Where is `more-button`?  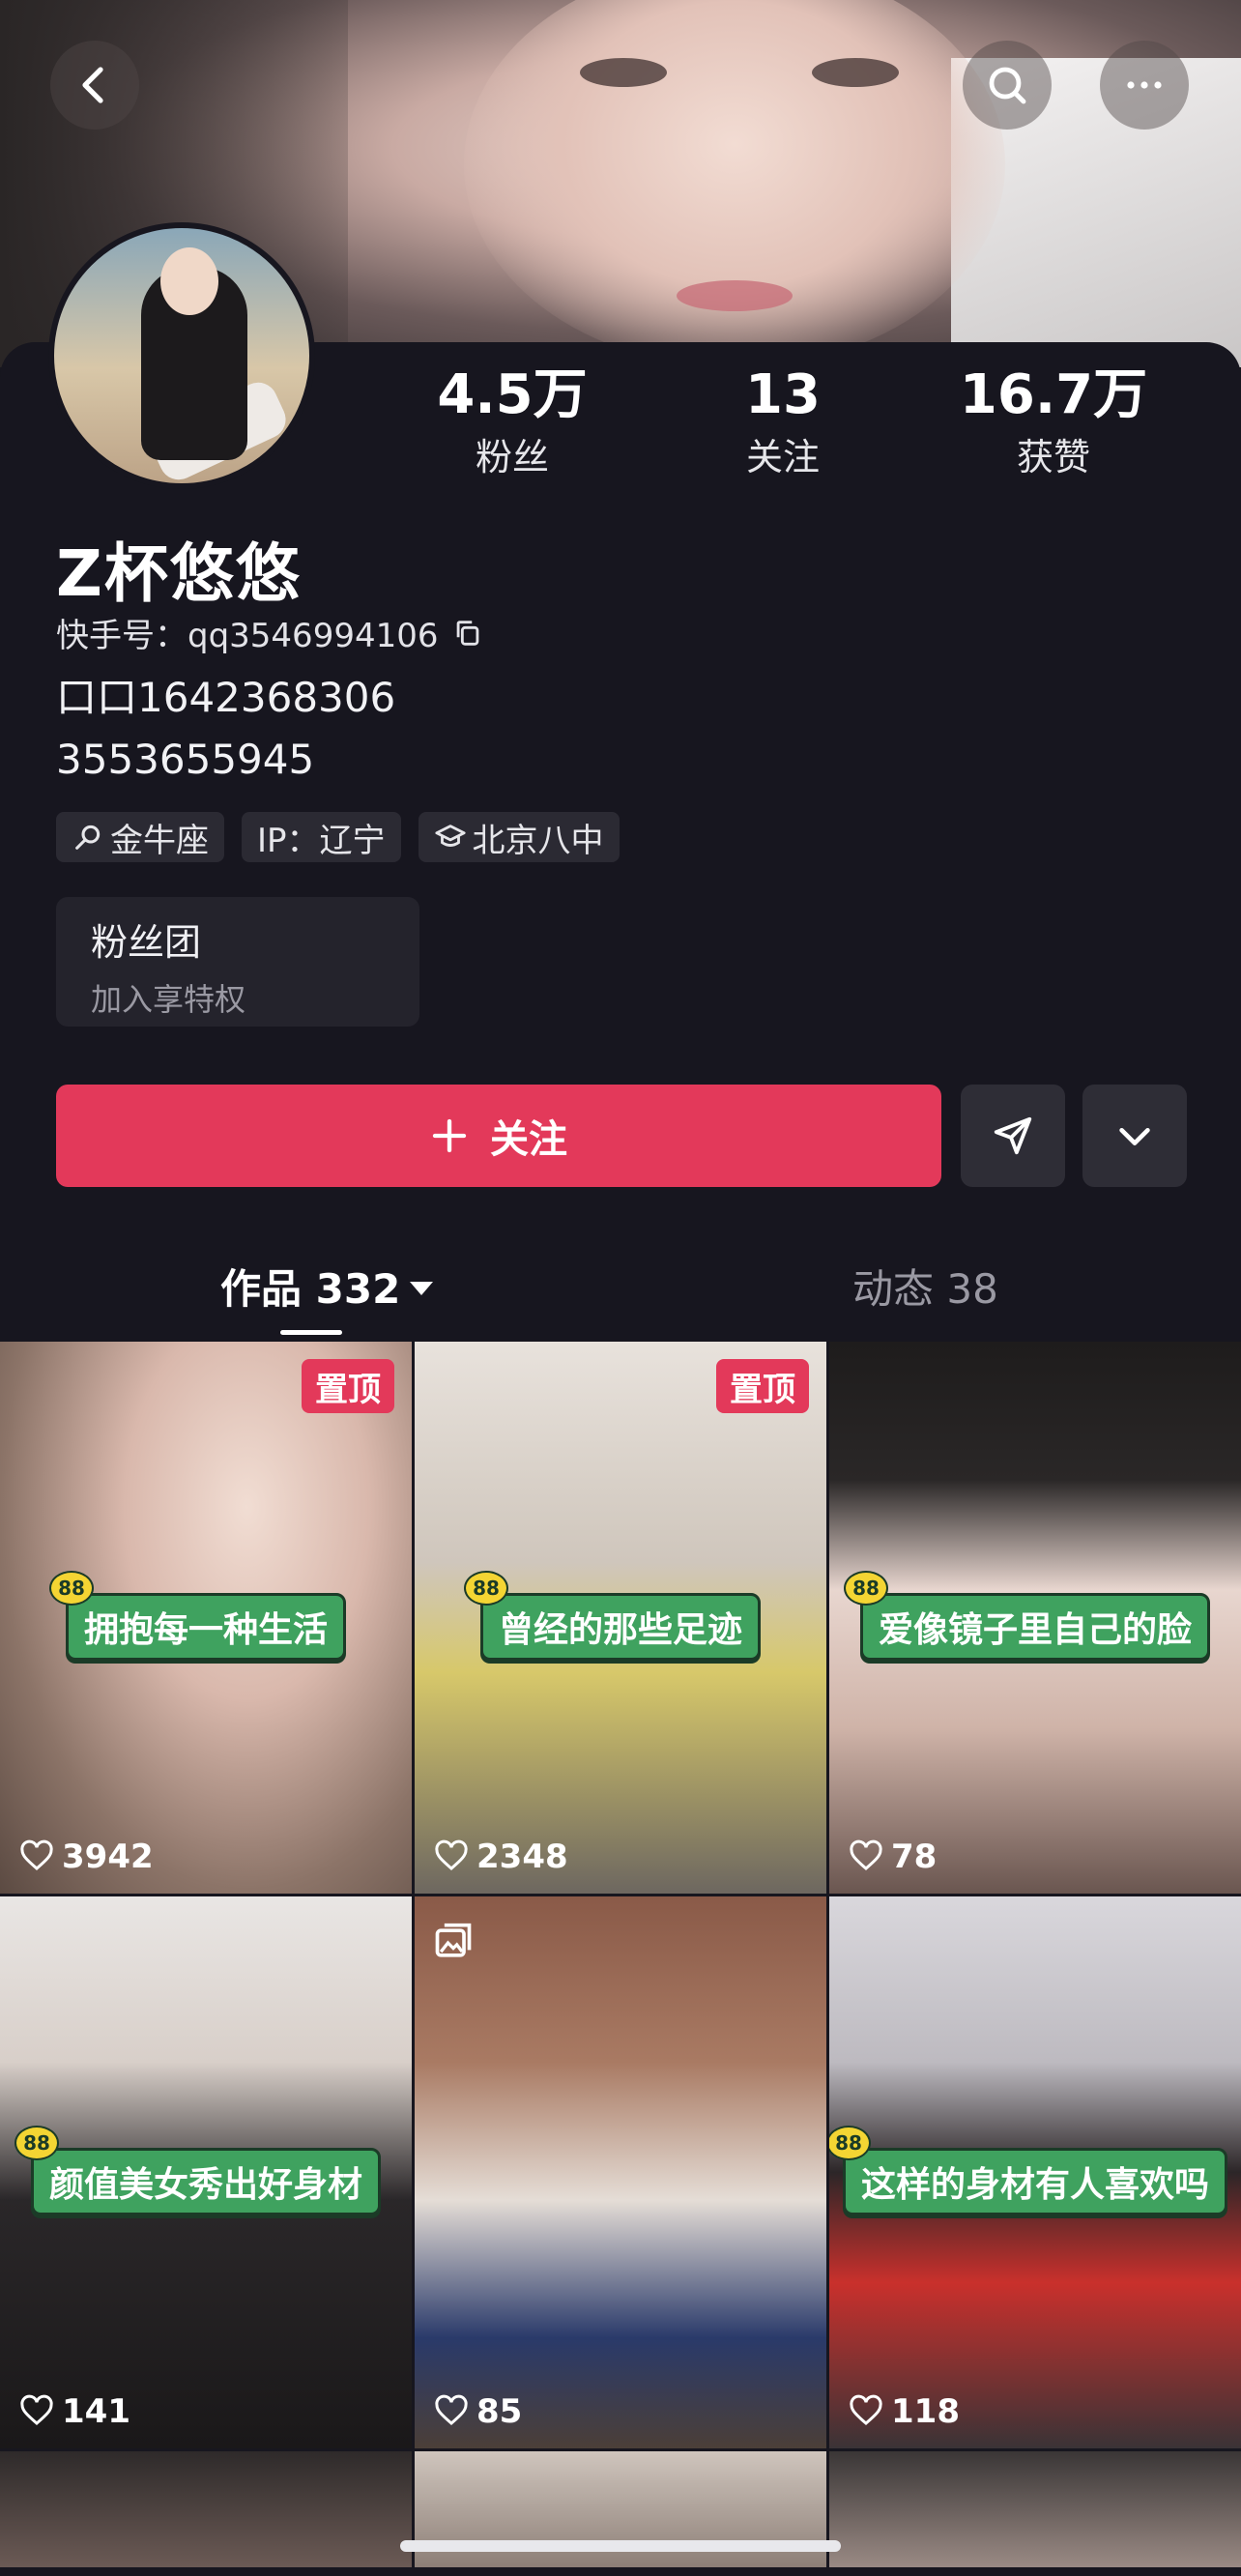 more-button is located at coordinates (1144, 85).